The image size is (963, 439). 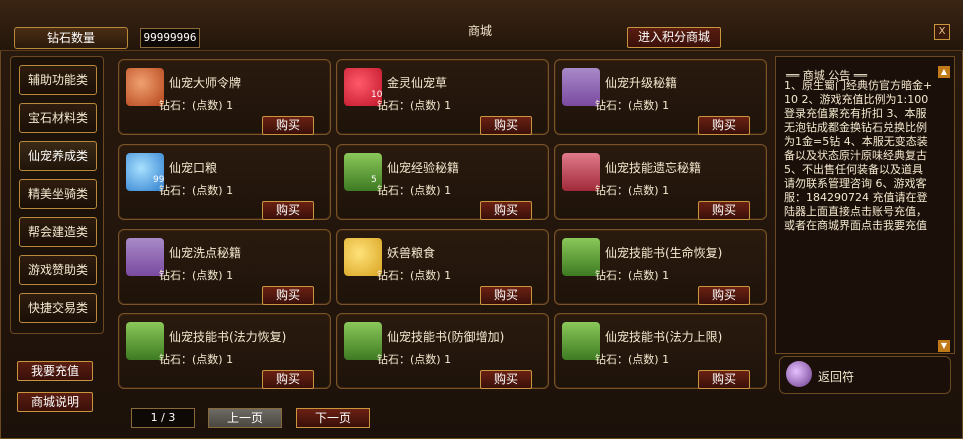 I want to click on category-mounts: 精美坐骑类, so click(x=58, y=194).